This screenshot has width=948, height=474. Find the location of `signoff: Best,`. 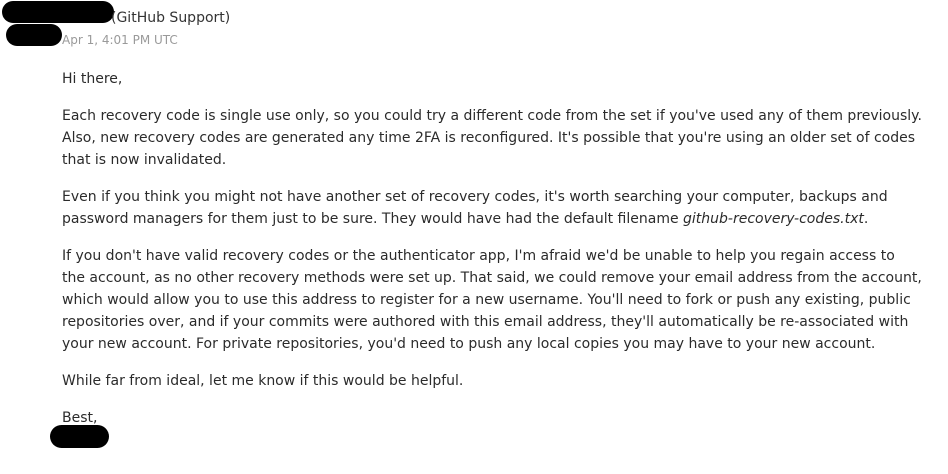

signoff: Best, is located at coordinates (80, 418).